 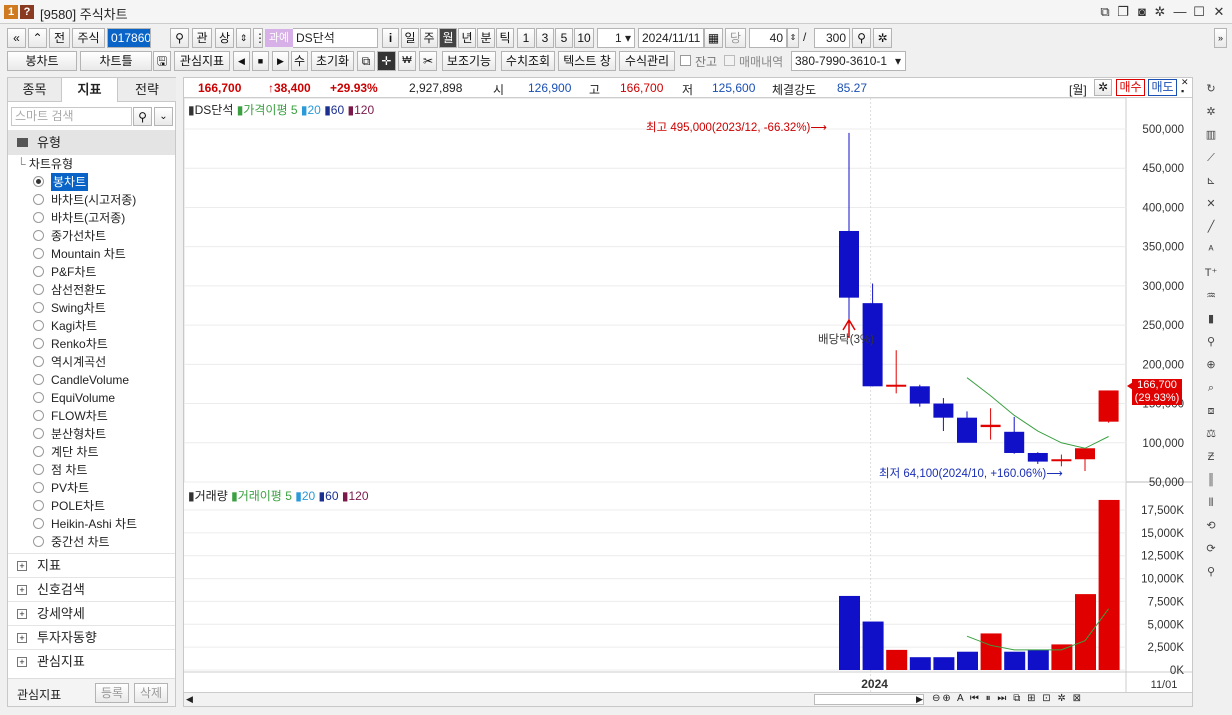 I want to click on minimize-icon: —, so click(x=1180, y=12).